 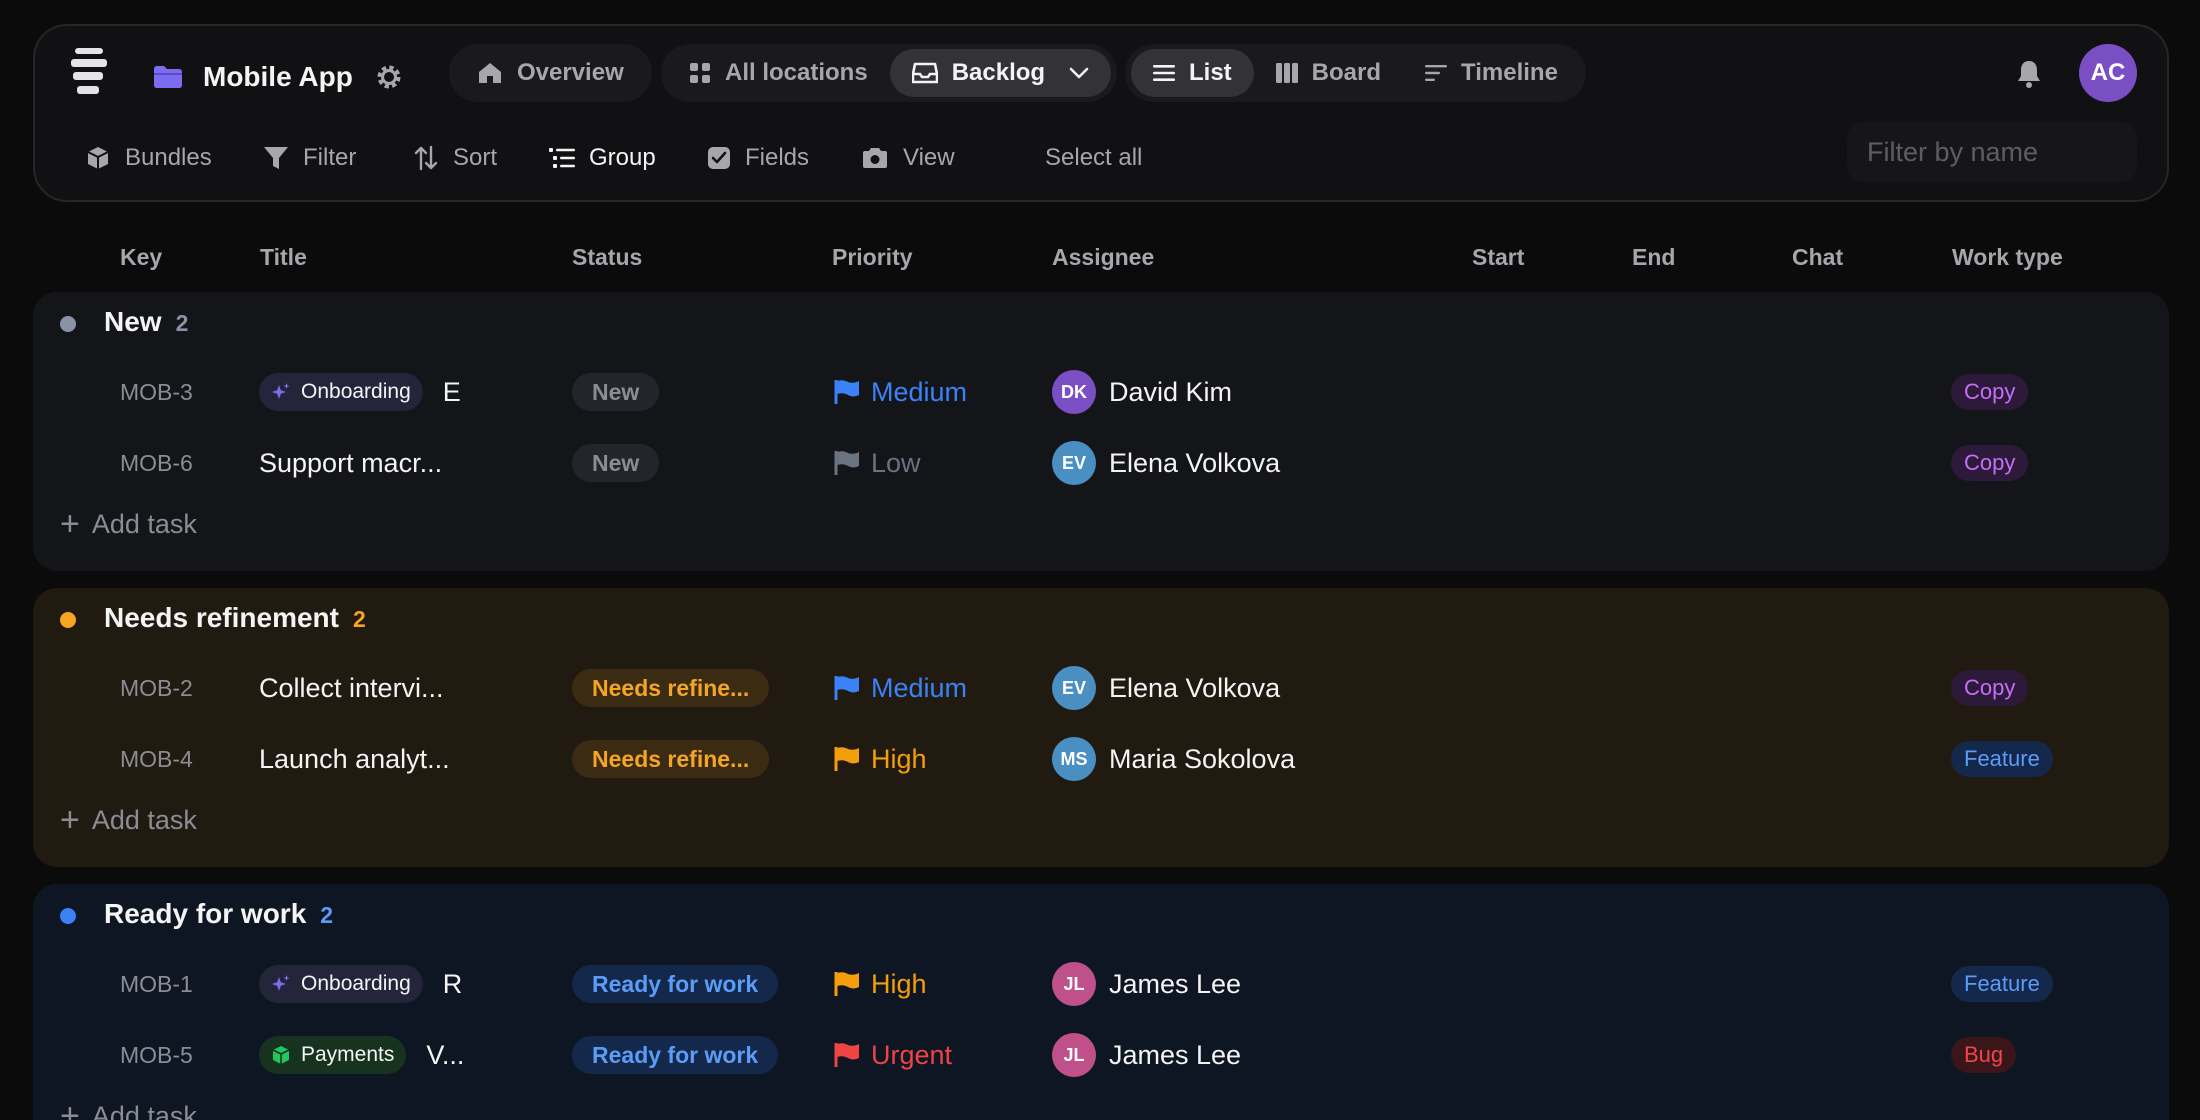 What do you see at coordinates (1101, 324) in the screenshot?
I see `group-header: New 2` at bounding box center [1101, 324].